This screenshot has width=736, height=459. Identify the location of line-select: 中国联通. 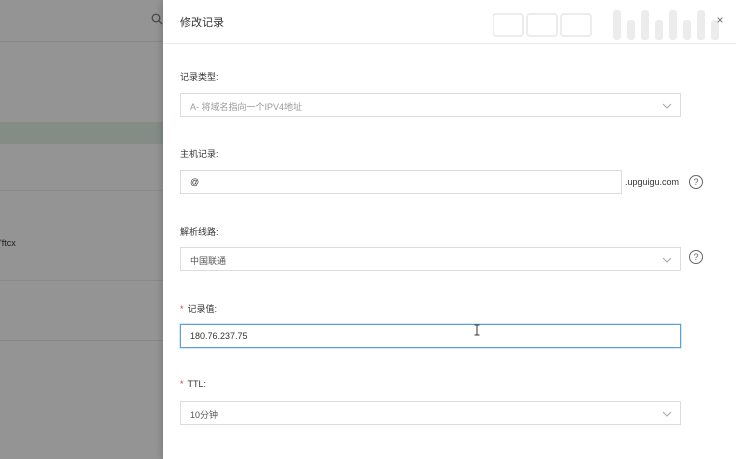
(430, 259).